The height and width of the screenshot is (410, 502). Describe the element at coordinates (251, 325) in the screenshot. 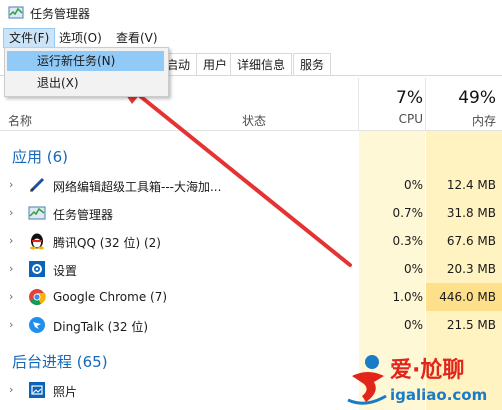

I see `process-row: › DingTalk (32 位) 0% 21.5 MB` at that location.